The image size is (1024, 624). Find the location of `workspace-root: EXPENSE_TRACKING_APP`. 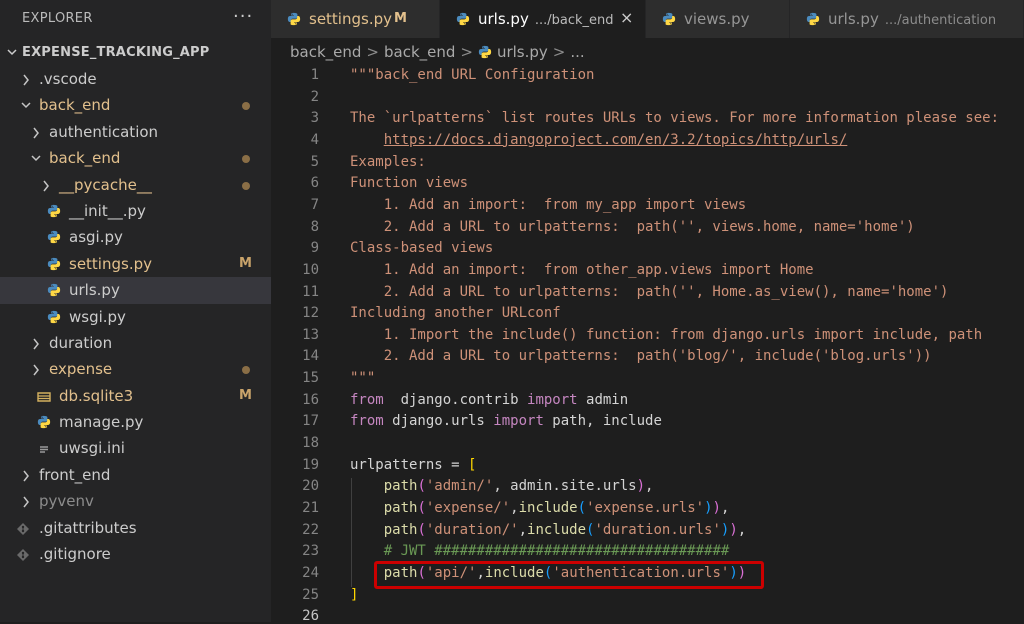

workspace-root: EXPENSE_TRACKING_APP is located at coordinates (135, 53).